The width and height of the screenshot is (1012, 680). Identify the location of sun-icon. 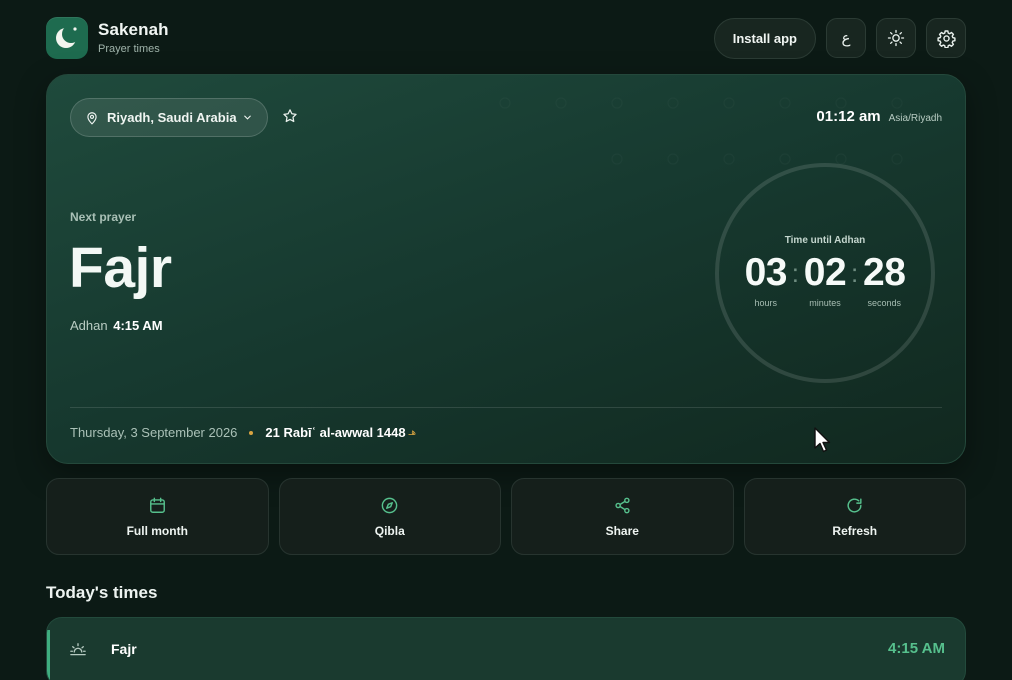
(896, 38).